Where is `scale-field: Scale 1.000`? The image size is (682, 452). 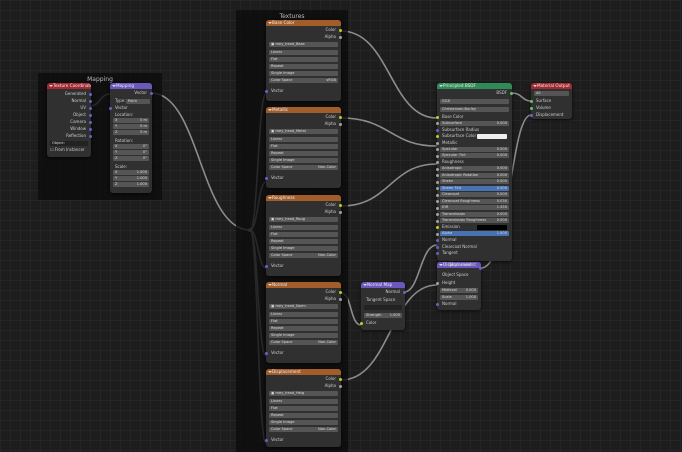
scale-field: Scale 1.000 is located at coordinates (459, 297).